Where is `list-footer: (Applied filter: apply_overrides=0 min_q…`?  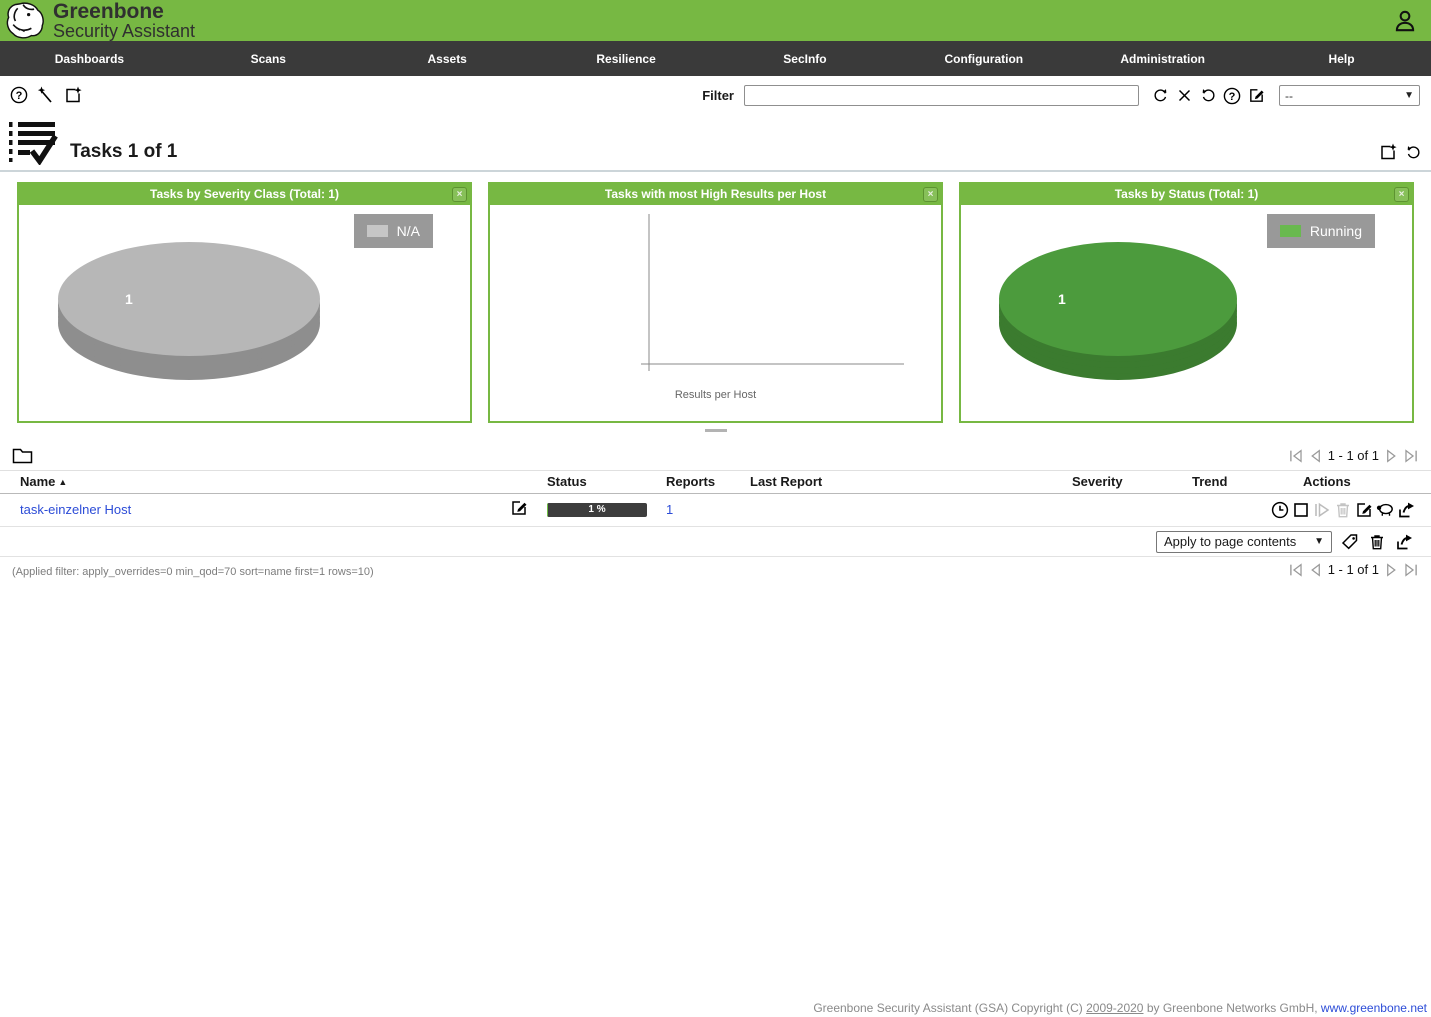
list-footer: (Applied filter: apply_overrides=0 min_q… is located at coordinates (715, 572).